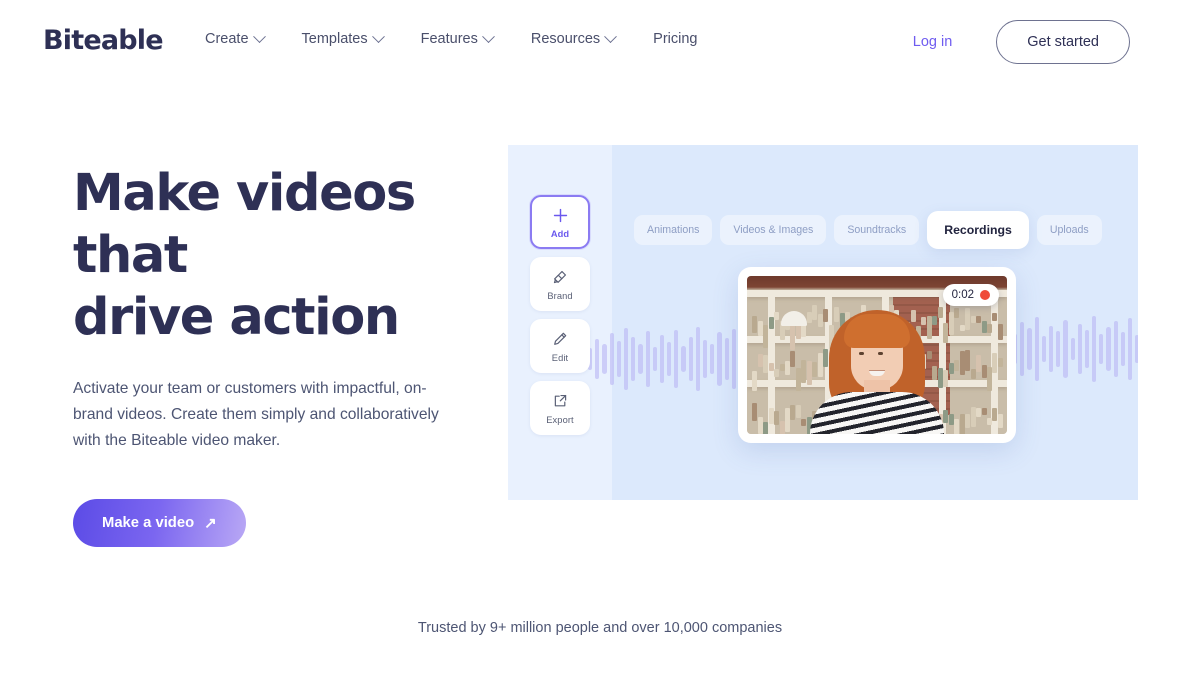 The height and width of the screenshot is (675, 1200). Describe the element at coordinates (861, 353) in the screenshot. I see `eye-left` at that location.